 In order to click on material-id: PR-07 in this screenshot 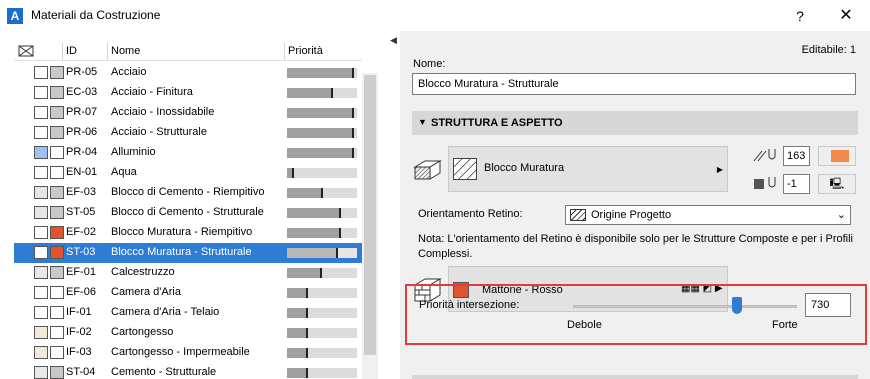, I will do `click(82, 112)`.